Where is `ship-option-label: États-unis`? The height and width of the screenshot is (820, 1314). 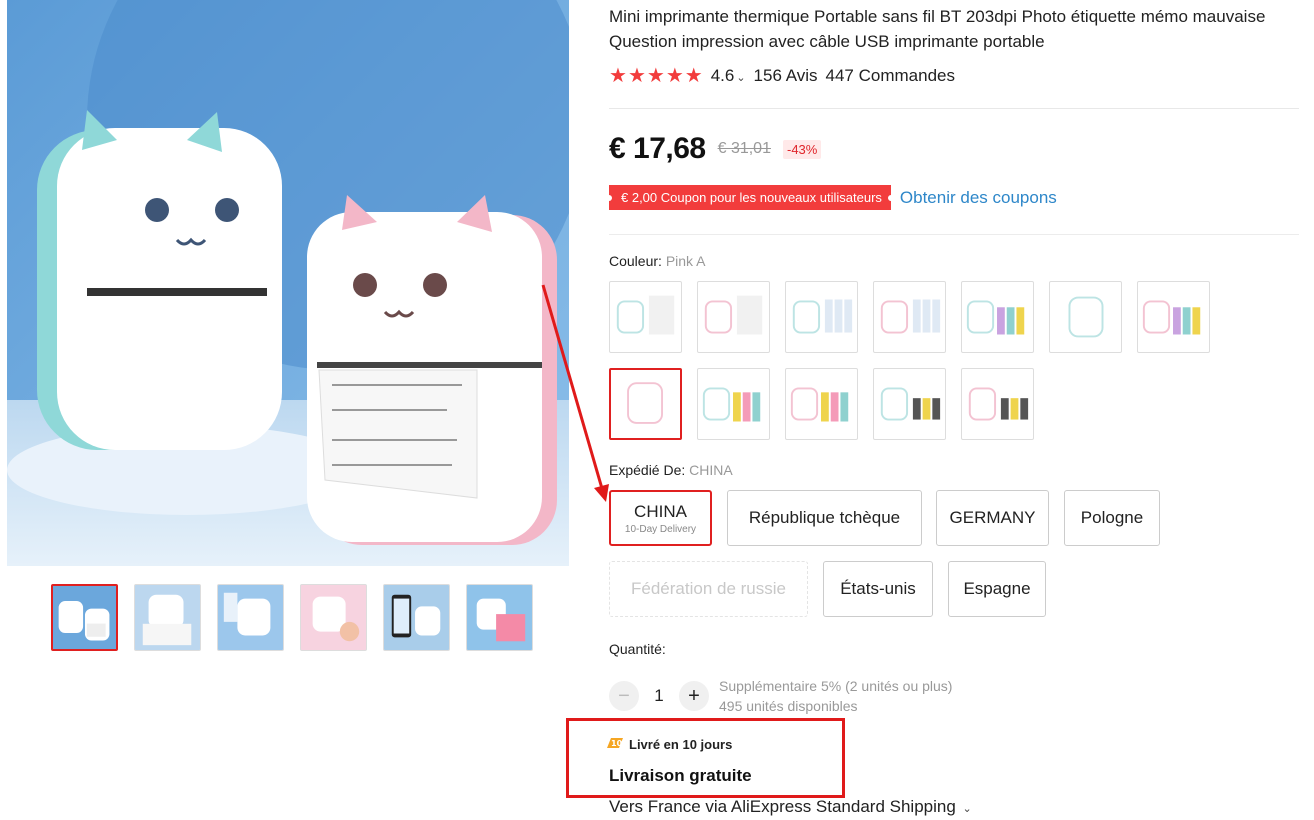
ship-option-label: États-unis is located at coordinates (878, 588).